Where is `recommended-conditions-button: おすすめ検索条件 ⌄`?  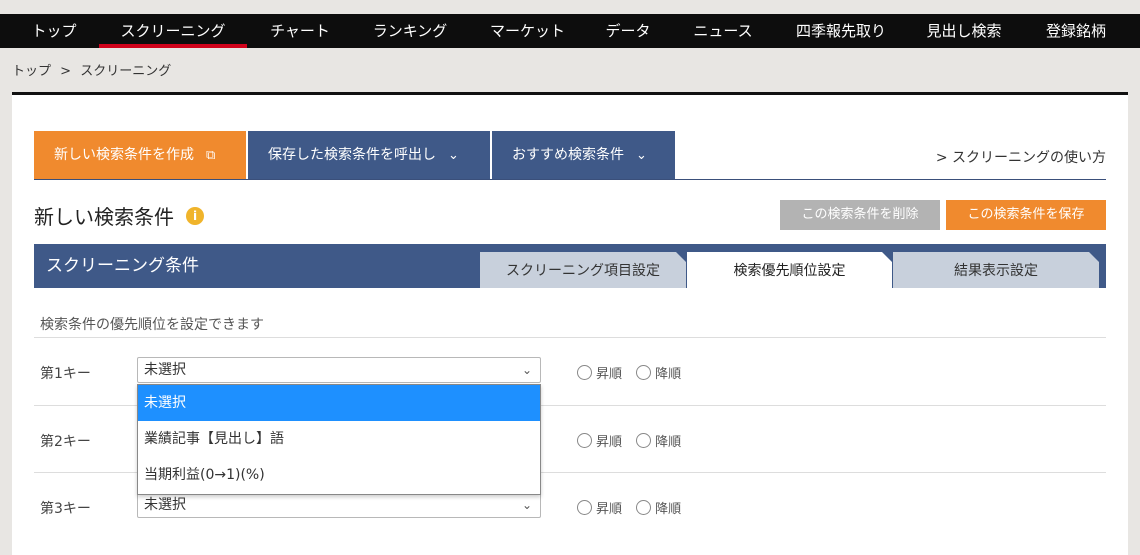
recommended-conditions-button: おすすめ検索条件 ⌄ is located at coordinates (583, 155).